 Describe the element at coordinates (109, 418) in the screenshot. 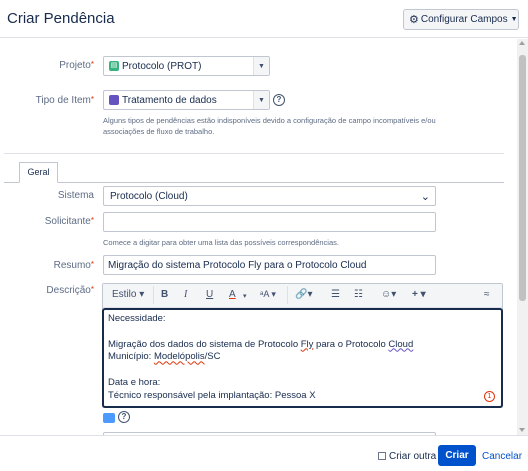

I see `image-icon` at that location.